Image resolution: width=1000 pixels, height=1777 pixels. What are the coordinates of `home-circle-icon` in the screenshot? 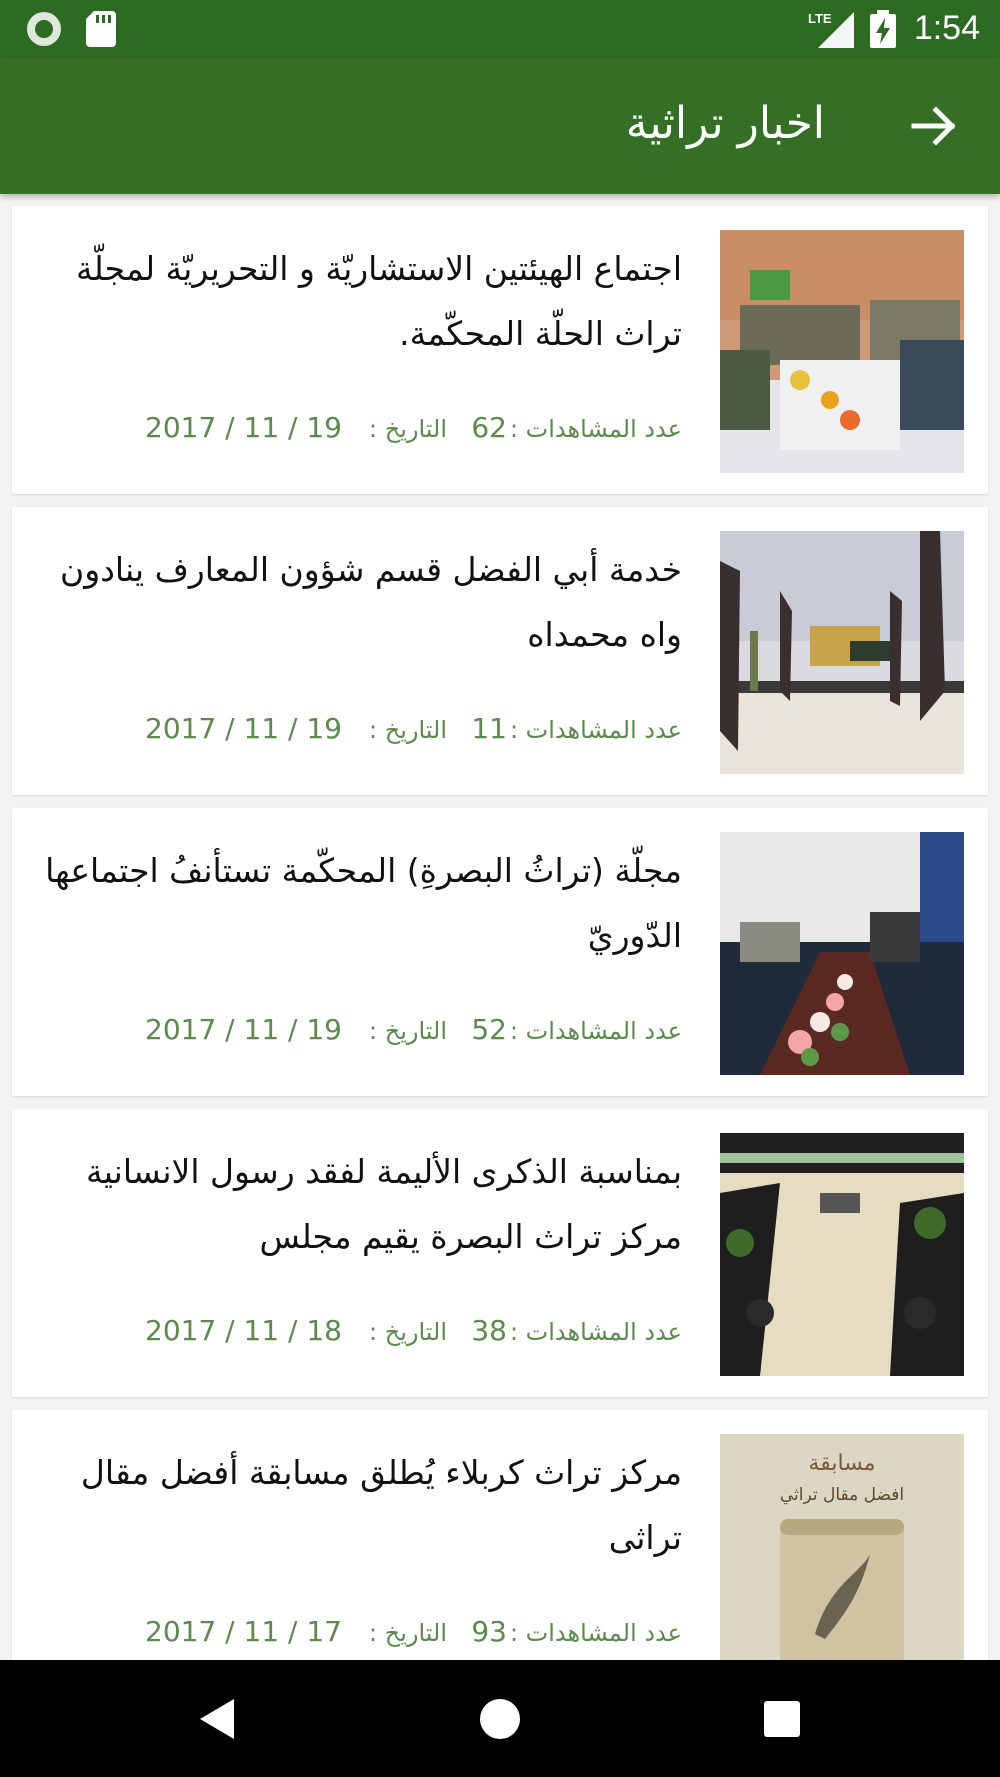 It's located at (500, 1719).